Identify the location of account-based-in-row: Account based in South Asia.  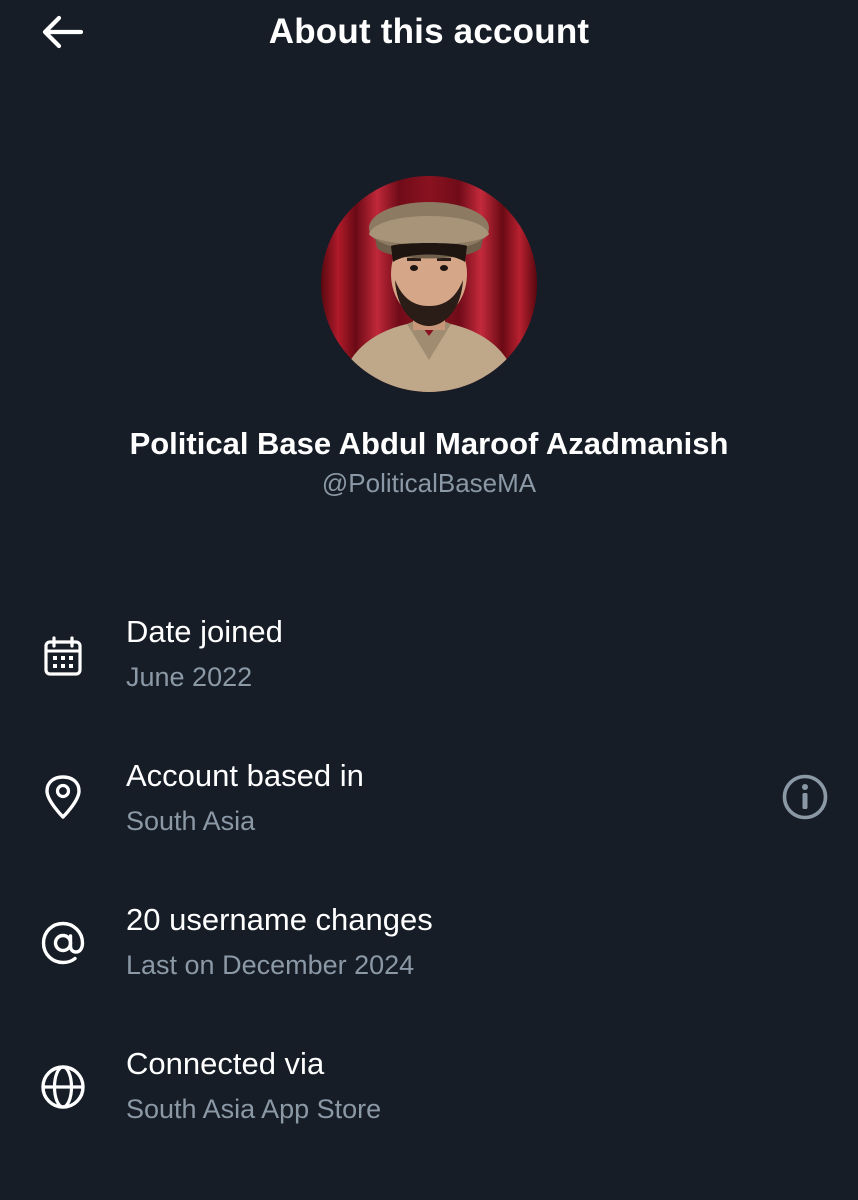
(429, 808).